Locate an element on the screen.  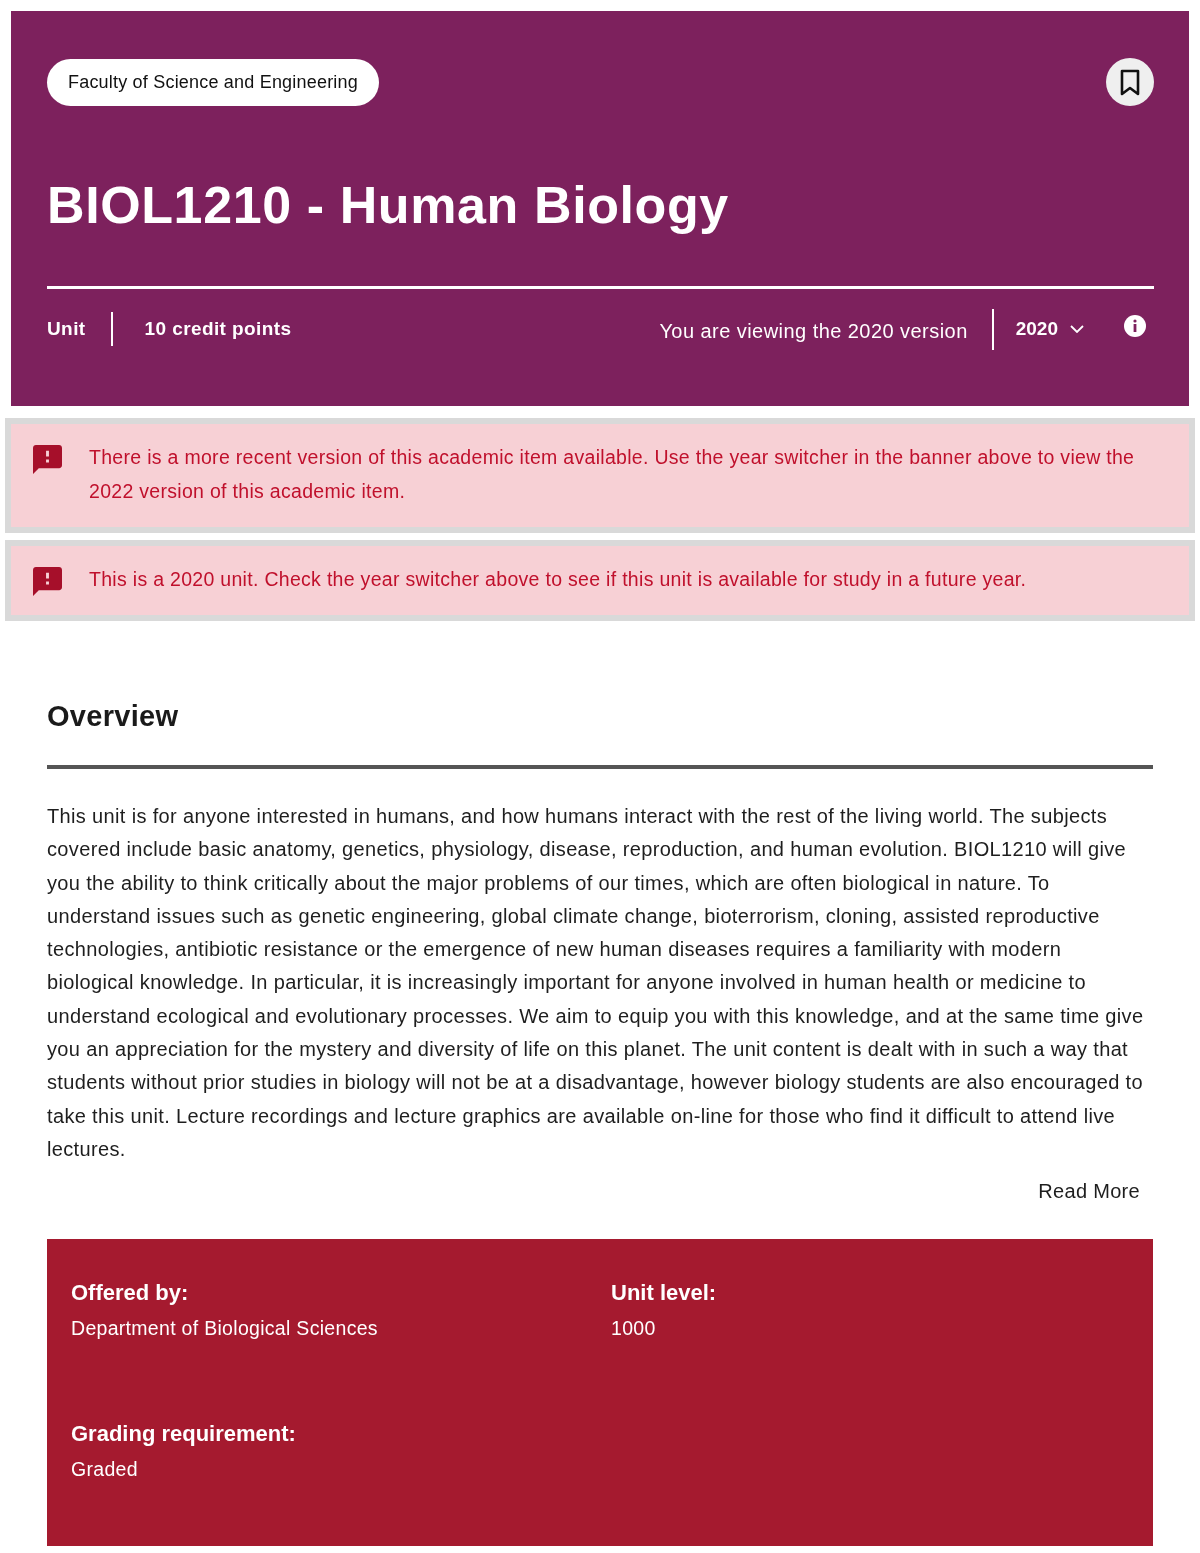
bookmark-icon is located at coordinates (1130, 82).